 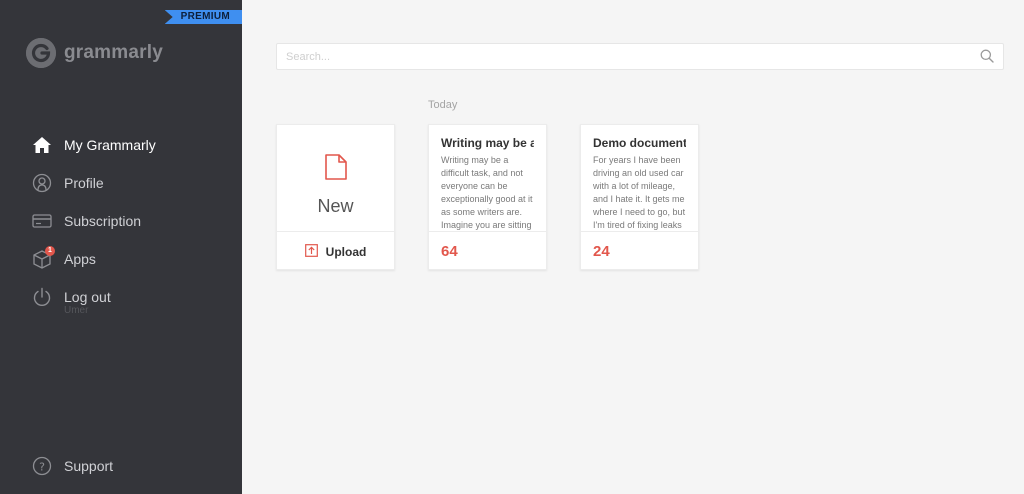 I want to click on document-score: 24, so click(x=639, y=251).